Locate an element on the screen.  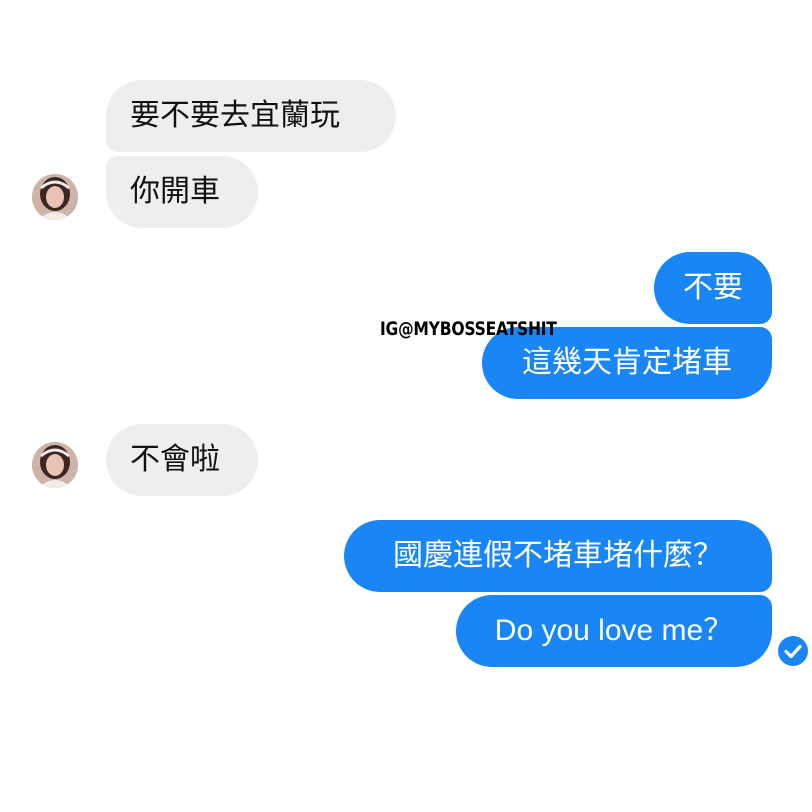
received-message-3: 不會啦 is located at coordinates (182, 460).